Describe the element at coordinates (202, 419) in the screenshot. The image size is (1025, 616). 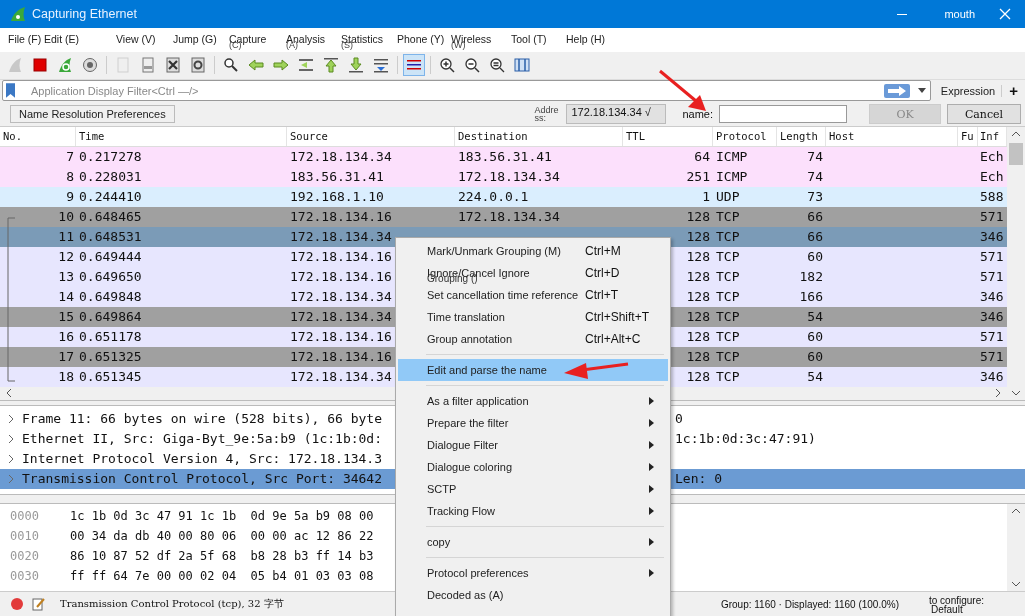
I see `detail-text: Frame 11: 66 bytes on wire (528 bits), 66 byte` at that location.